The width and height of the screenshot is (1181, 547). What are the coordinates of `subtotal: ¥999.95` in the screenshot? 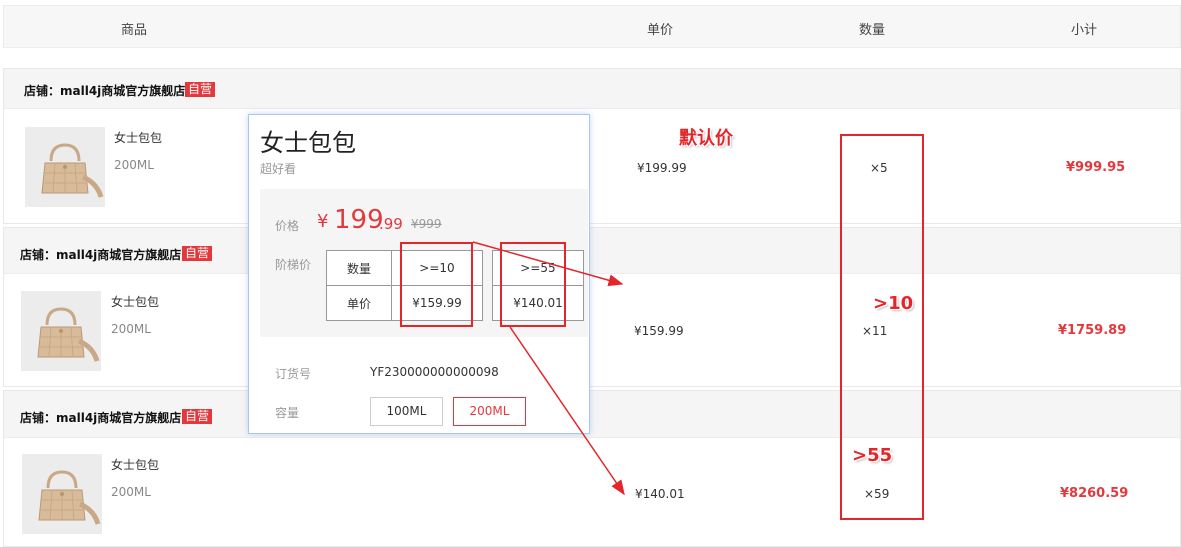 It's located at (1096, 167).